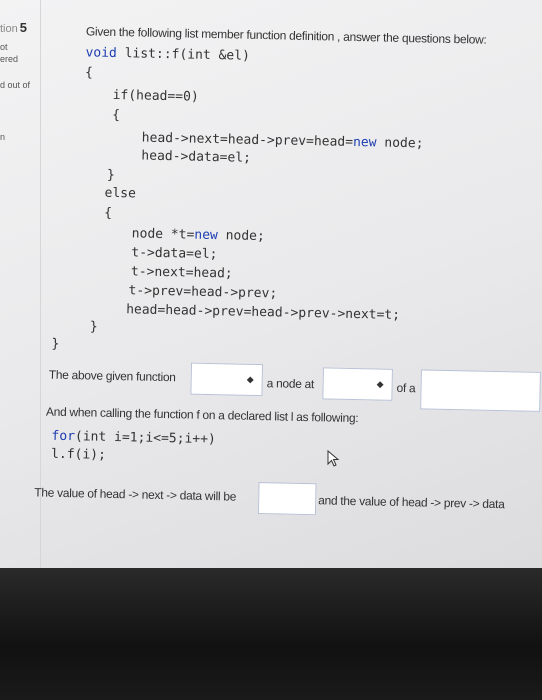 The height and width of the screenshot is (700, 542). Describe the element at coordinates (155, 96) in the screenshot. I see `code-line: if(head==0)` at that location.